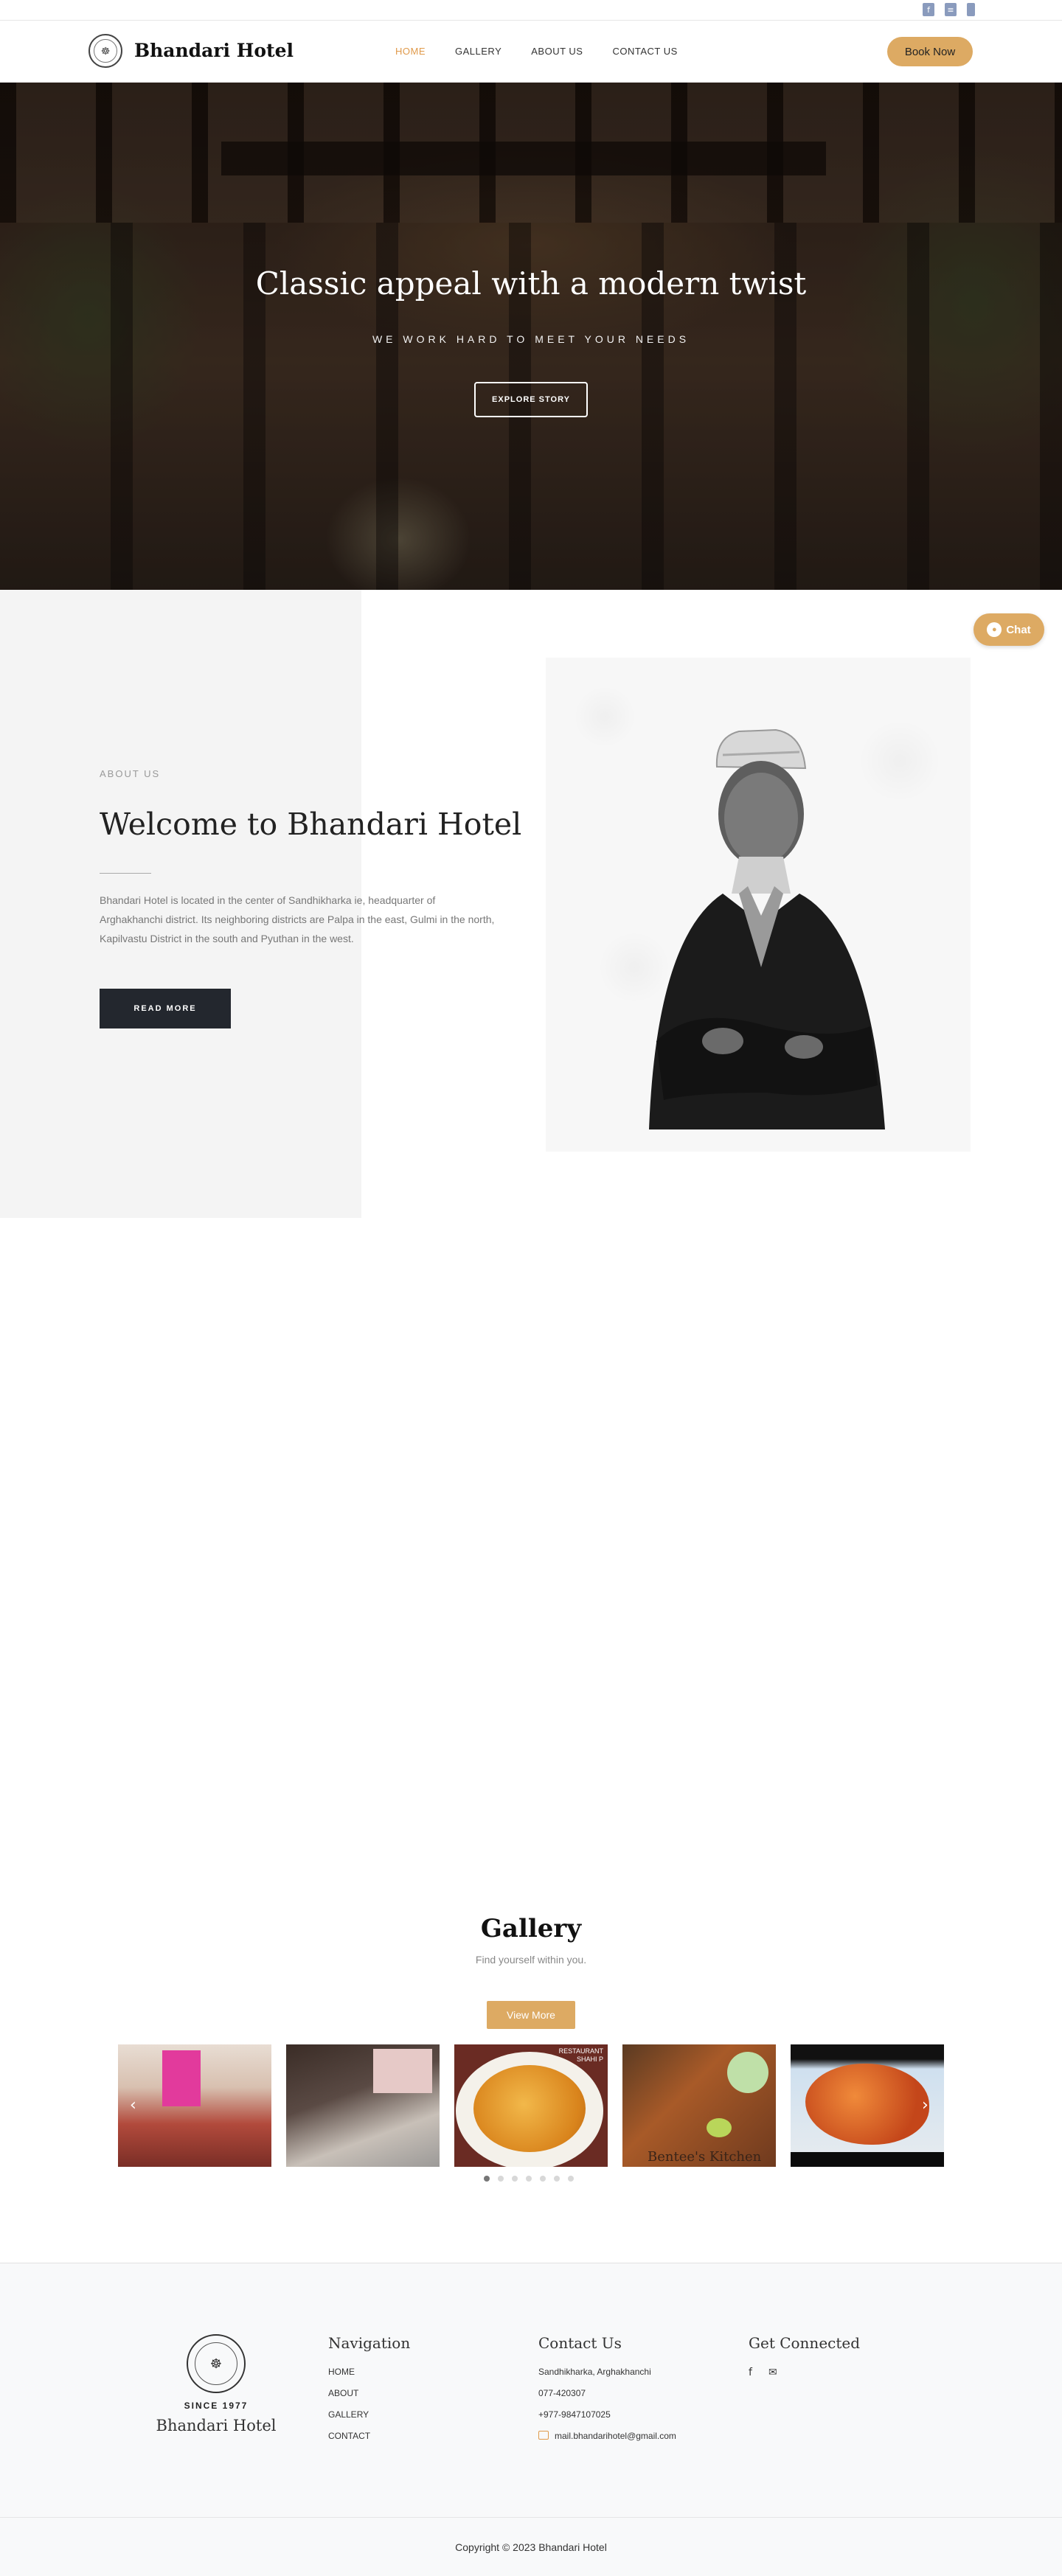 This screenshot has width=1062, height=2576. What do you see at coordinates (699, 2106) in the screenshot?
I see `gallery-image-kebab: Bentee's Kitchen` at bounding box center [699, 2106].